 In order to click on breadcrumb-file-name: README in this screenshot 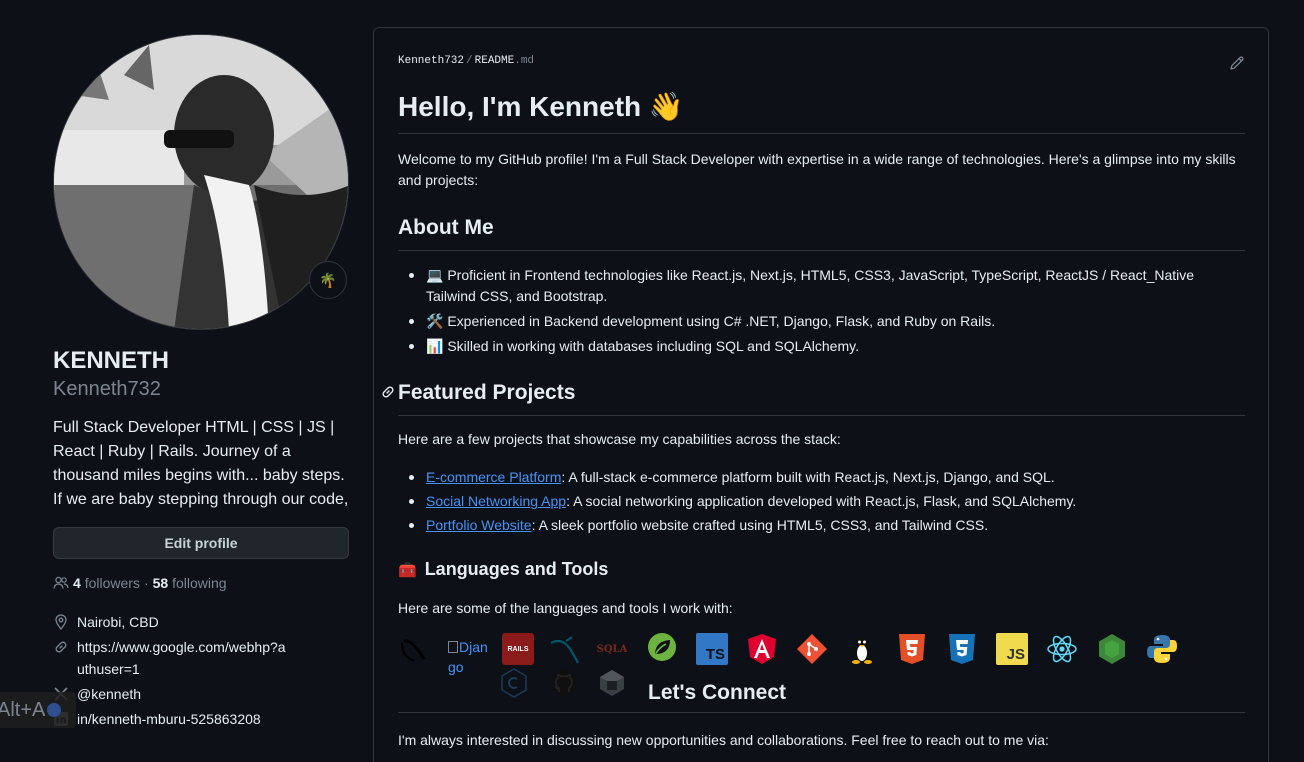, I will do `click(494, 61)`.